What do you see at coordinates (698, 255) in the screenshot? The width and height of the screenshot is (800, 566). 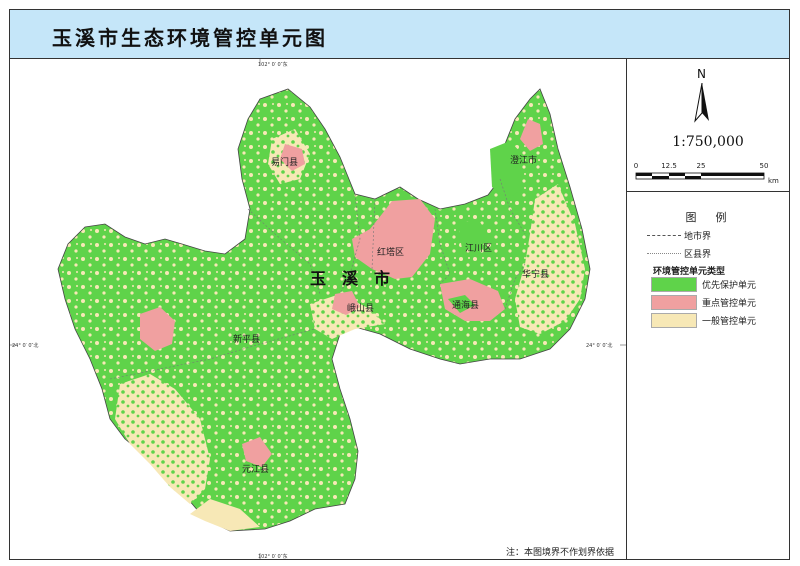 I see `legend-county-boundary-label: 区县界` at bounding box center [698, 255].